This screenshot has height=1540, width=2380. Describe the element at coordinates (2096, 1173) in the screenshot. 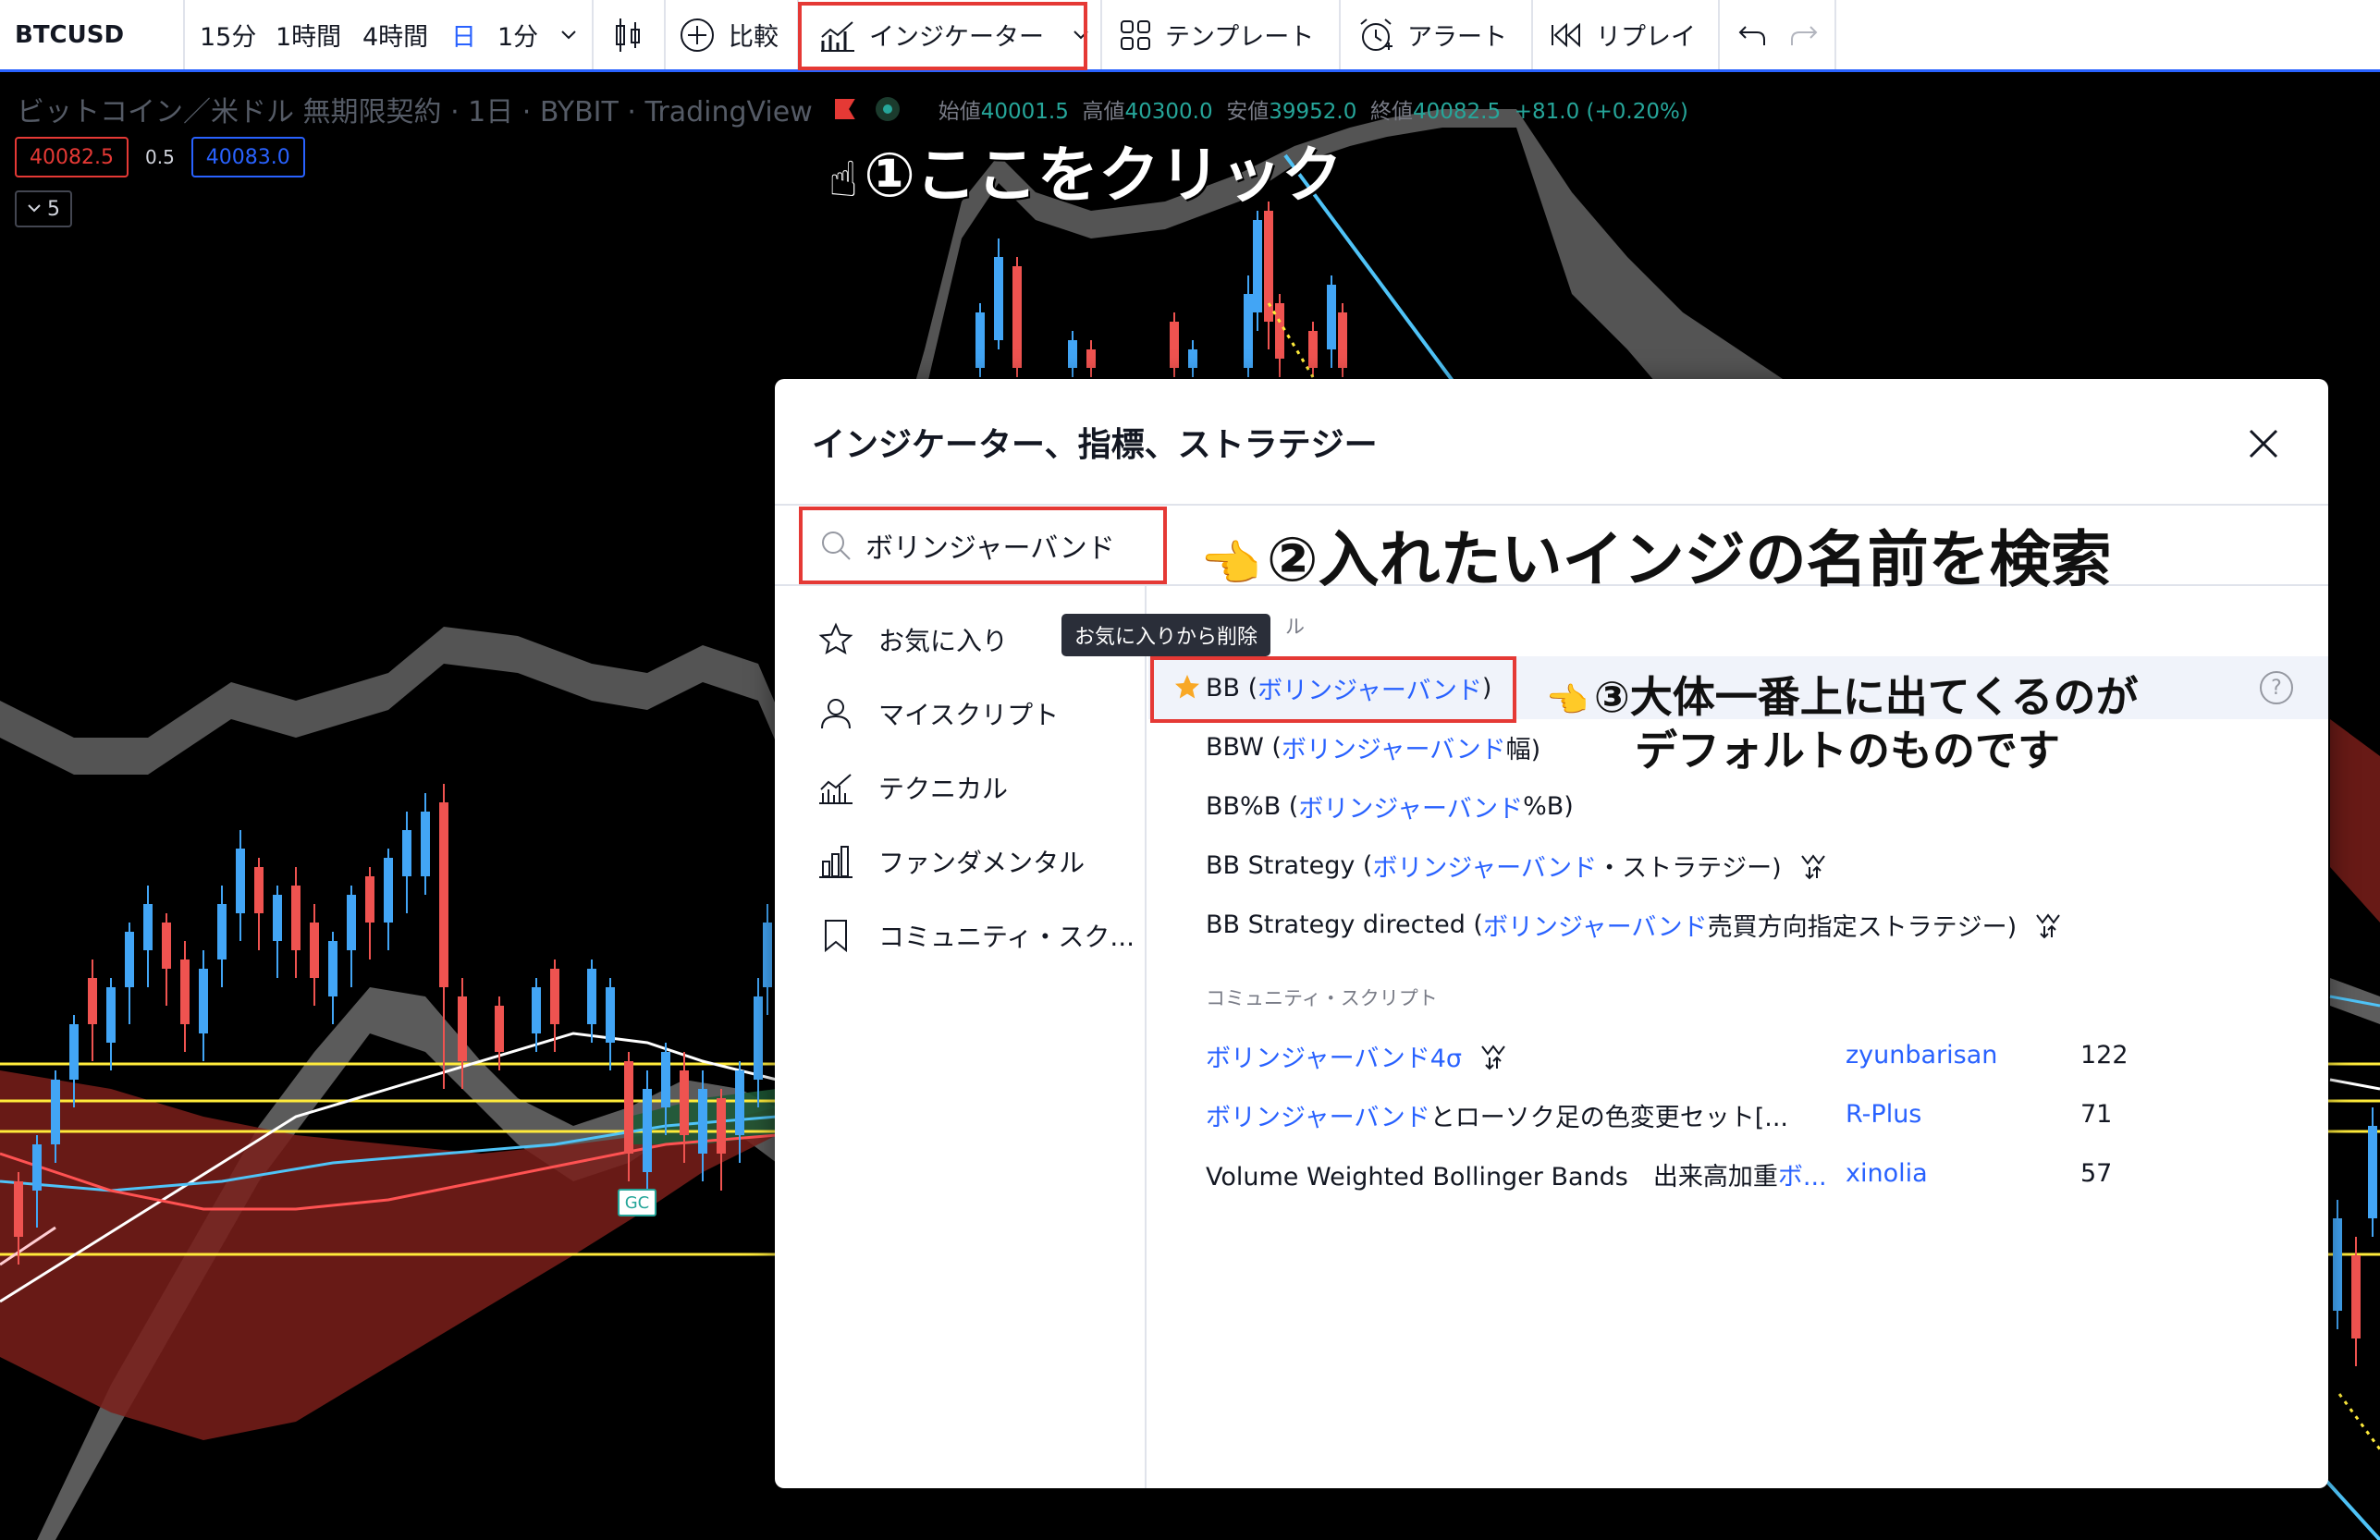

I see `community-likes: 57` at that location.